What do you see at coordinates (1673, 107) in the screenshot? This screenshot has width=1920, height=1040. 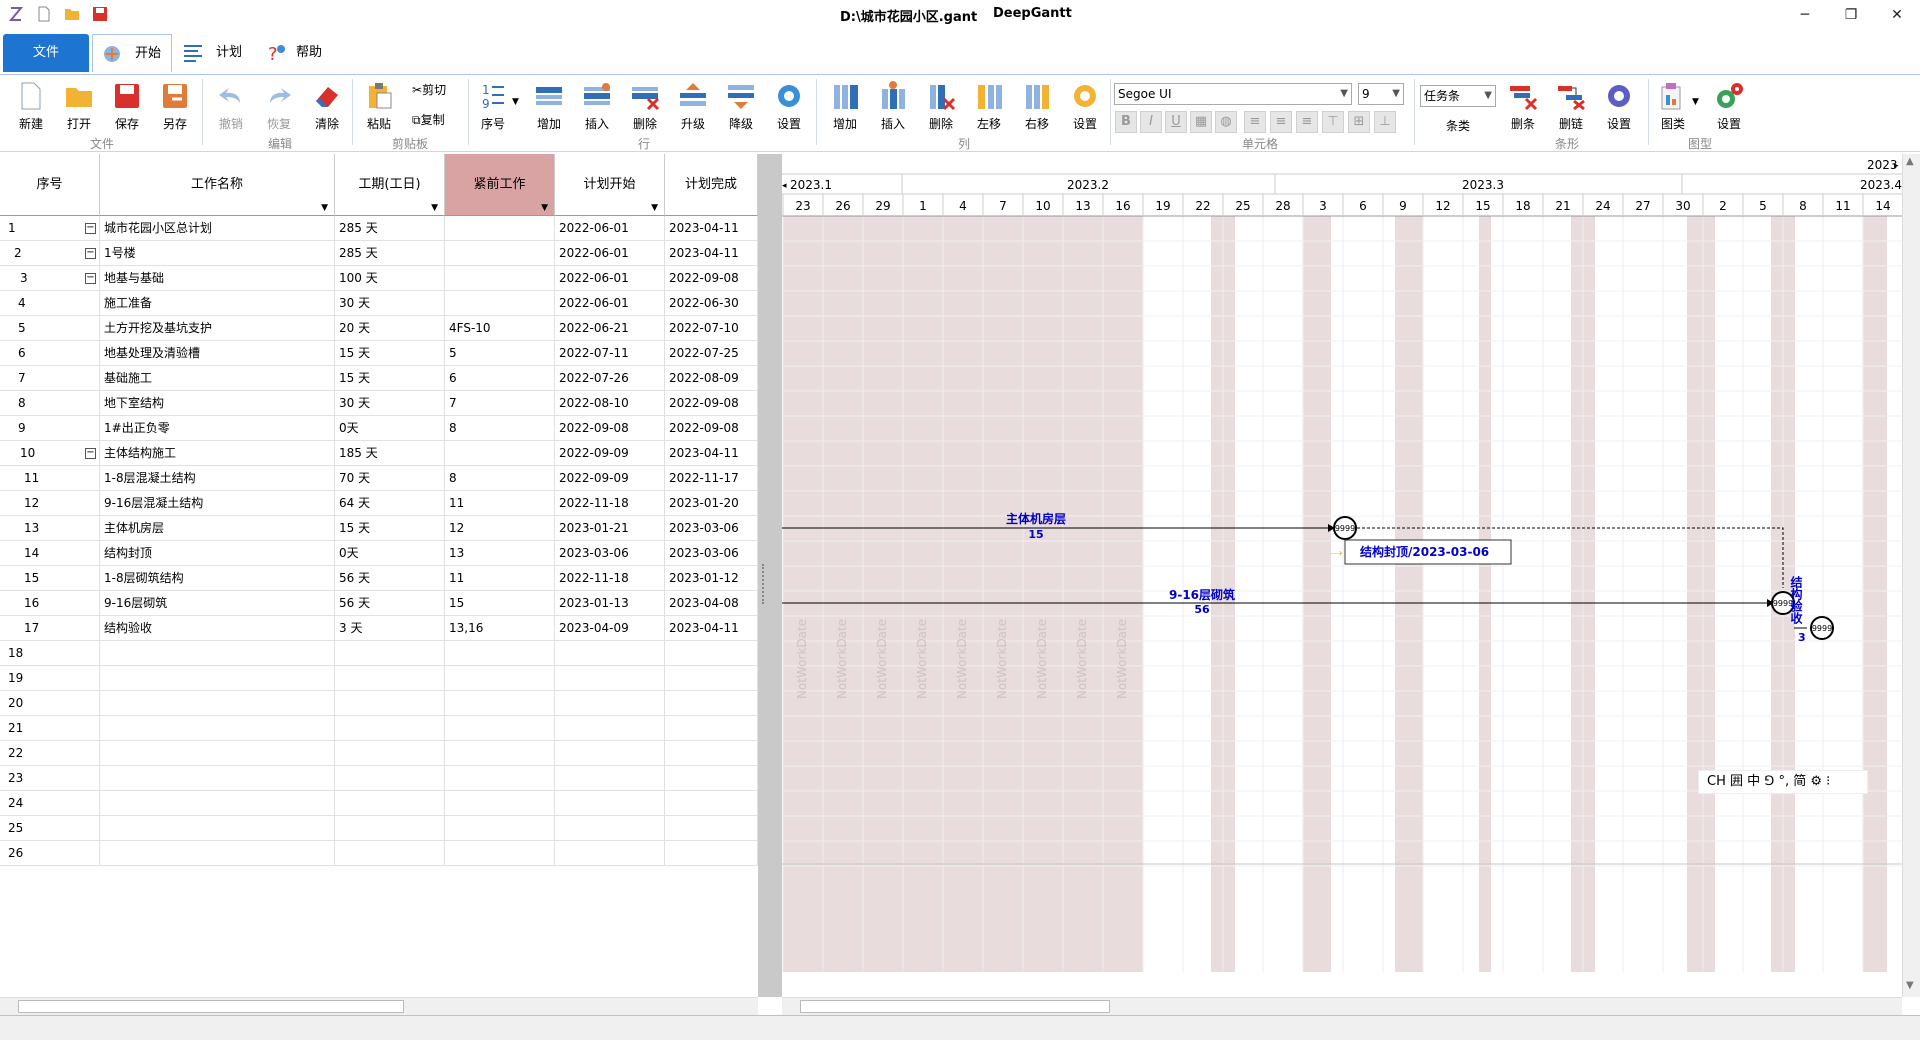 I see `chart-type-button: 图类` at bounding box center [1673, 107].